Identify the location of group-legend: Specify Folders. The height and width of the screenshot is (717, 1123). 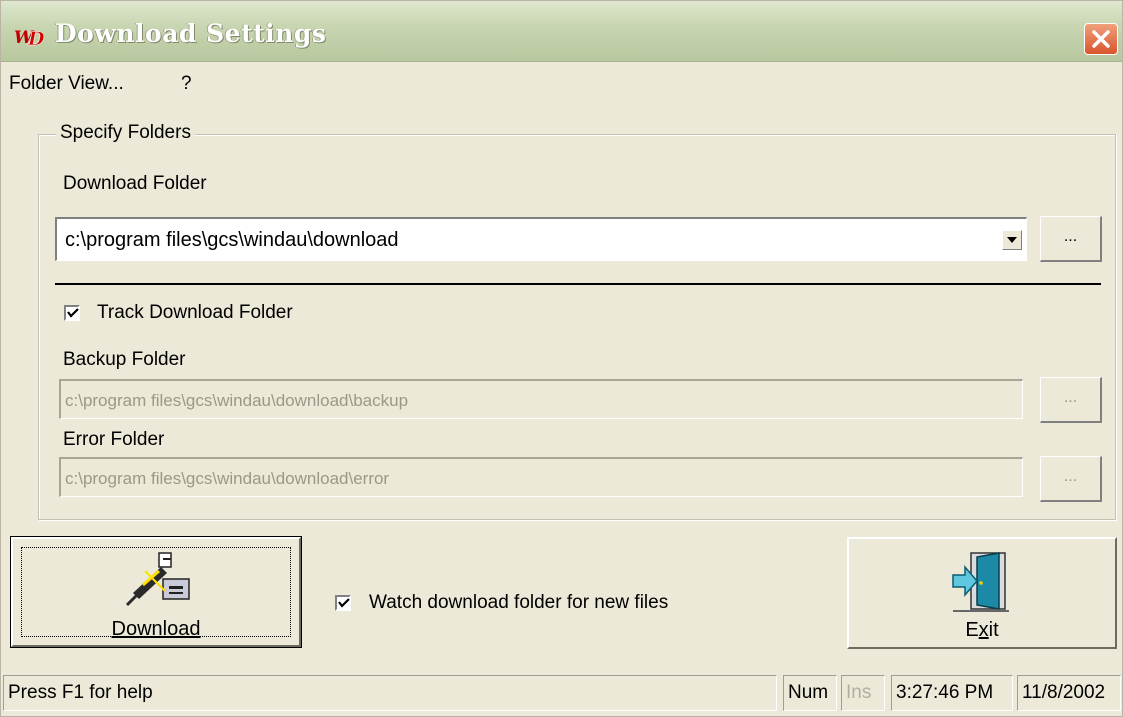
(125, 133).